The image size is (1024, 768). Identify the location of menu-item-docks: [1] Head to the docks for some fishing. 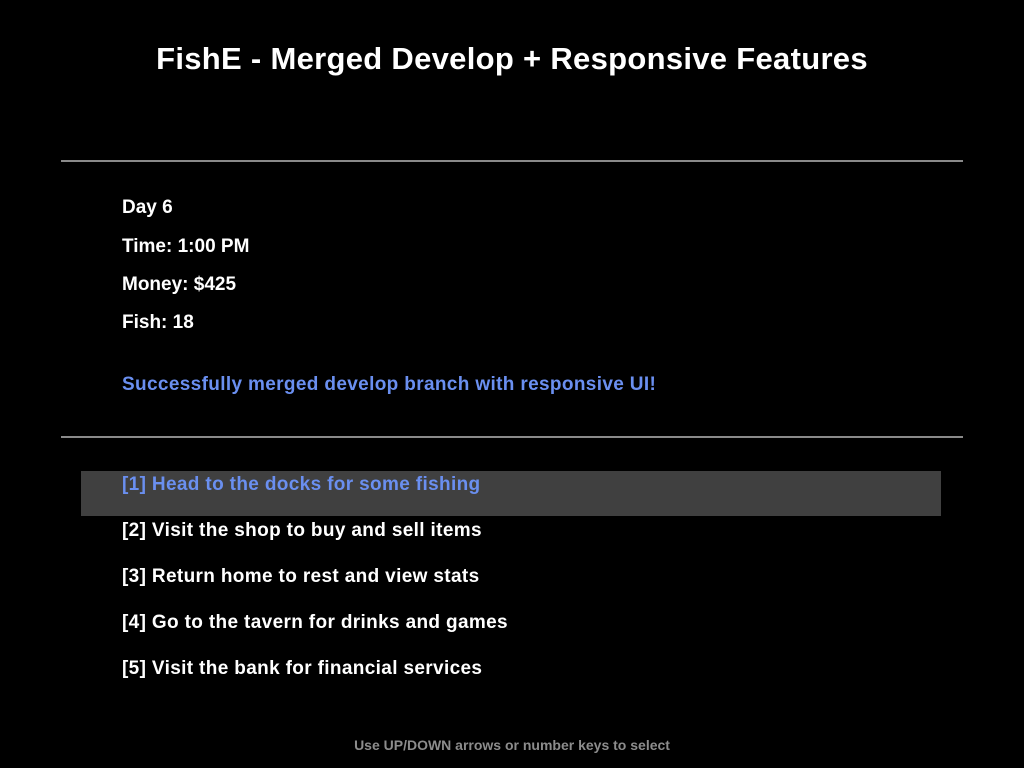
(301, 485).